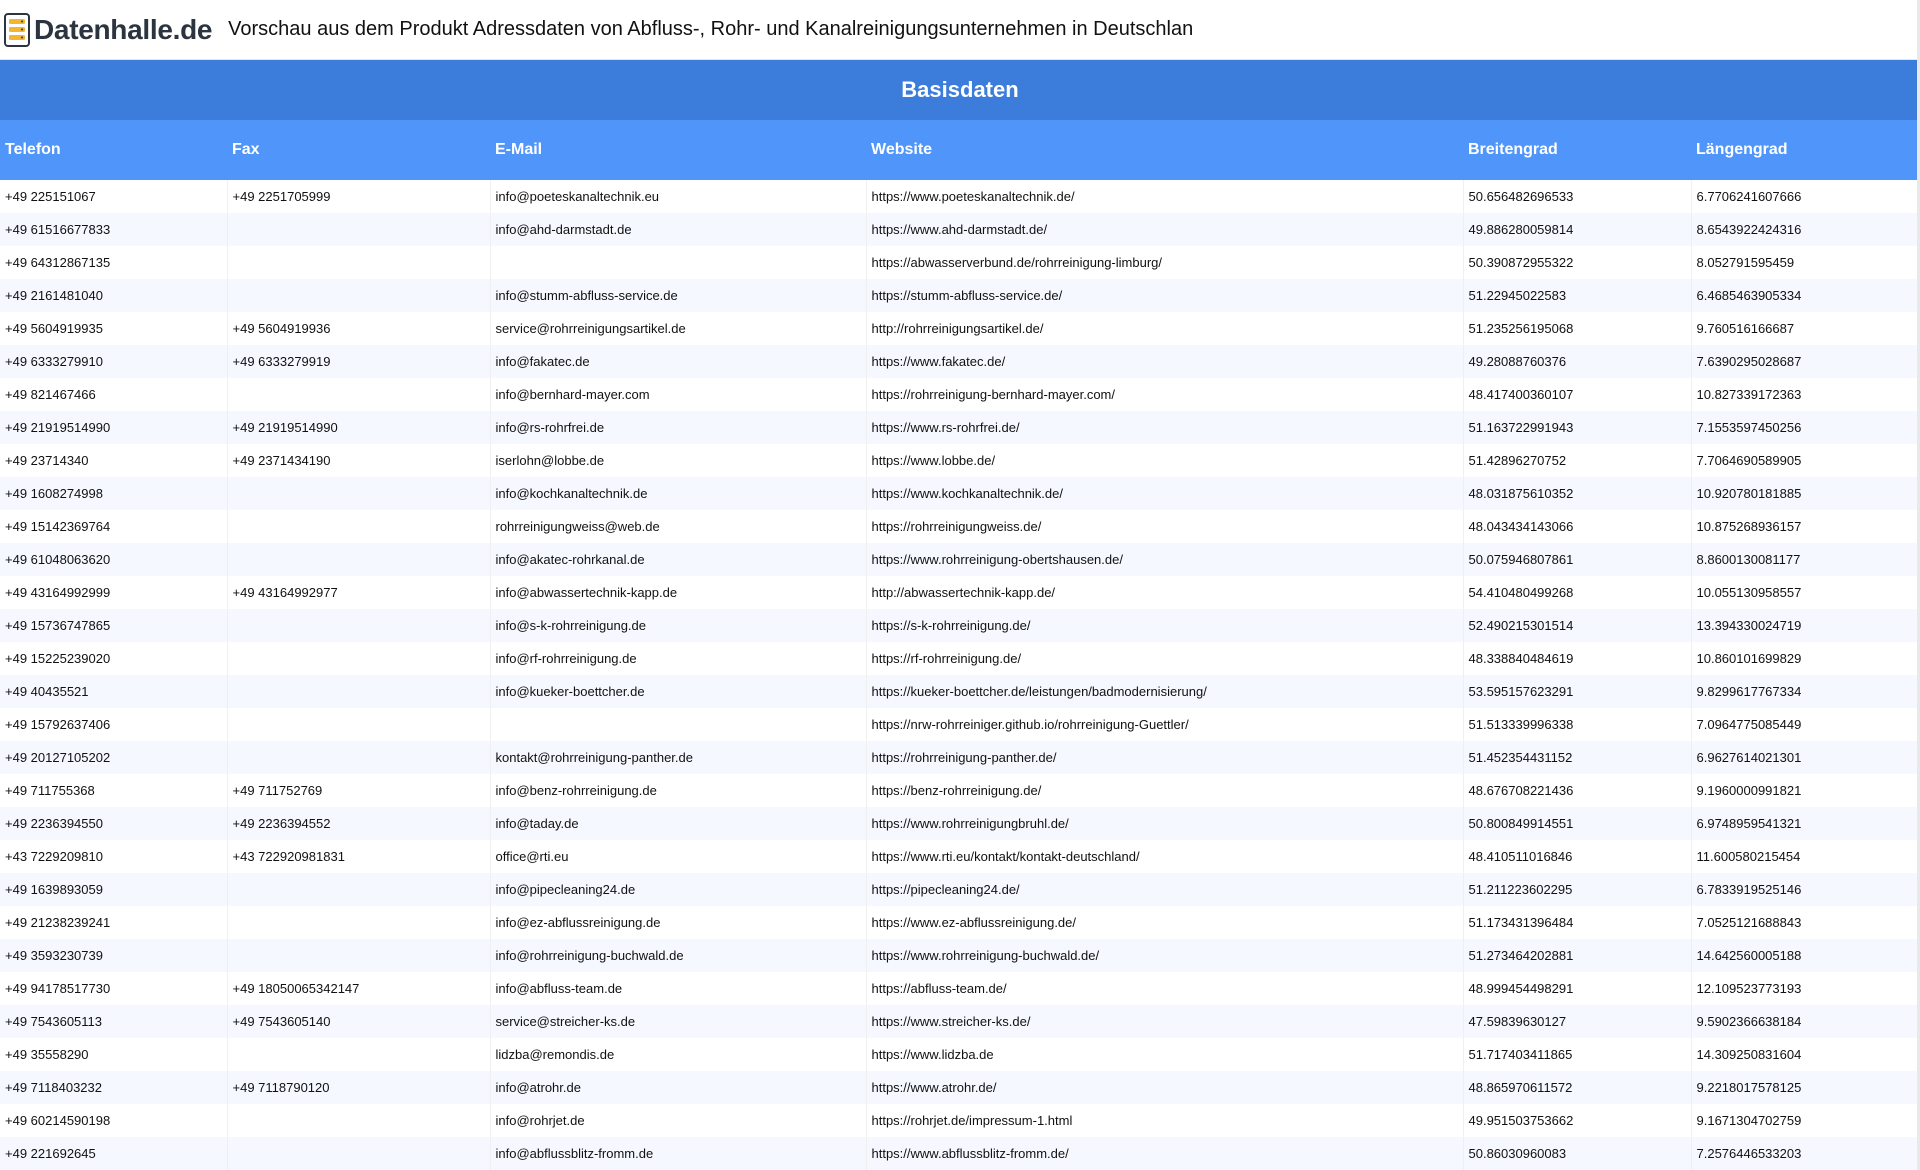  I want to click on cell-laengengrad: 7.1553597450256, so click(1805, 427).